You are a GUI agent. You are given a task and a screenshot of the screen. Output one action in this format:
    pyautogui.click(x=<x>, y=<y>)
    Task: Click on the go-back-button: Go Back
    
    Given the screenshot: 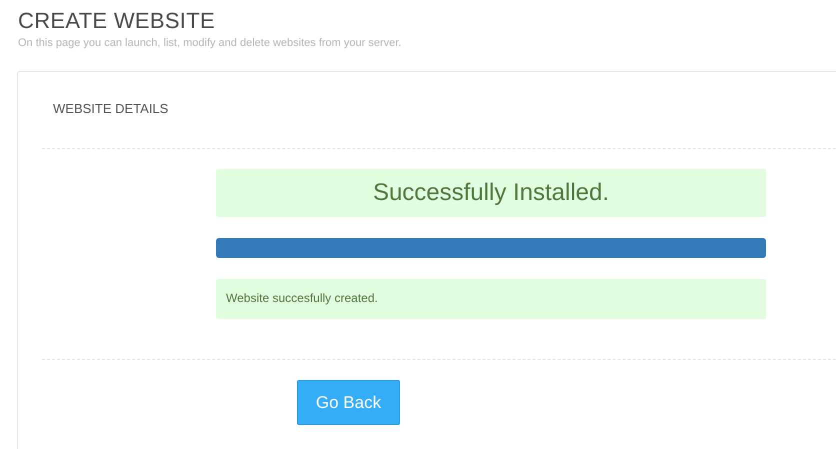 What is the action you would take?
    pyautogui.click(x=348, y=402)
    